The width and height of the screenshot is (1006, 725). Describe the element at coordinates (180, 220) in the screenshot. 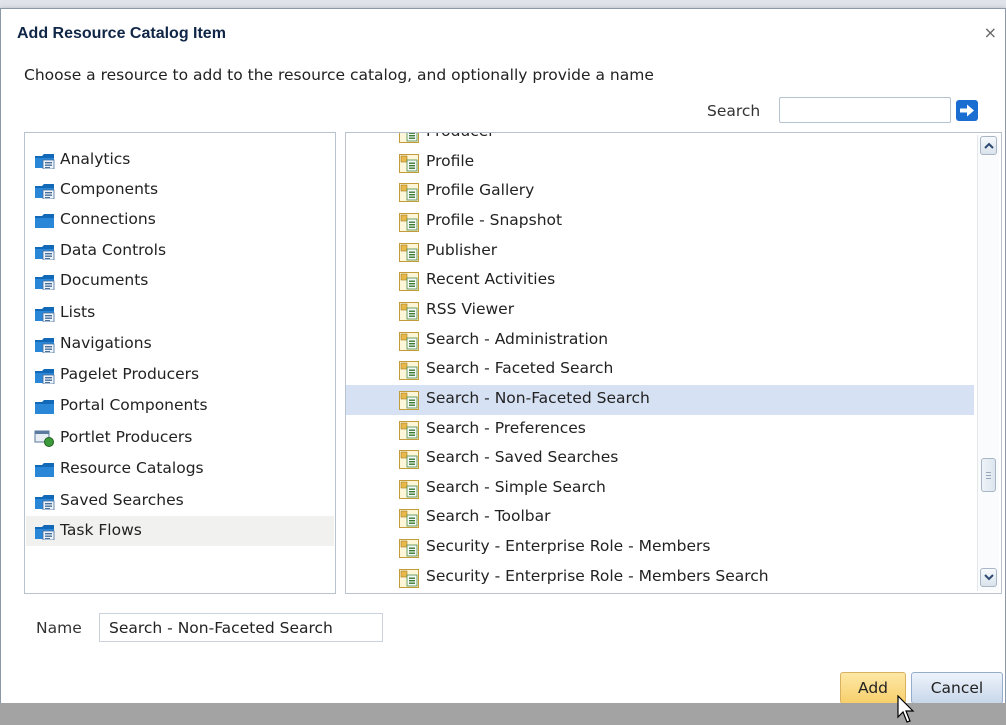

I see `folder-item: Connections` at that location.